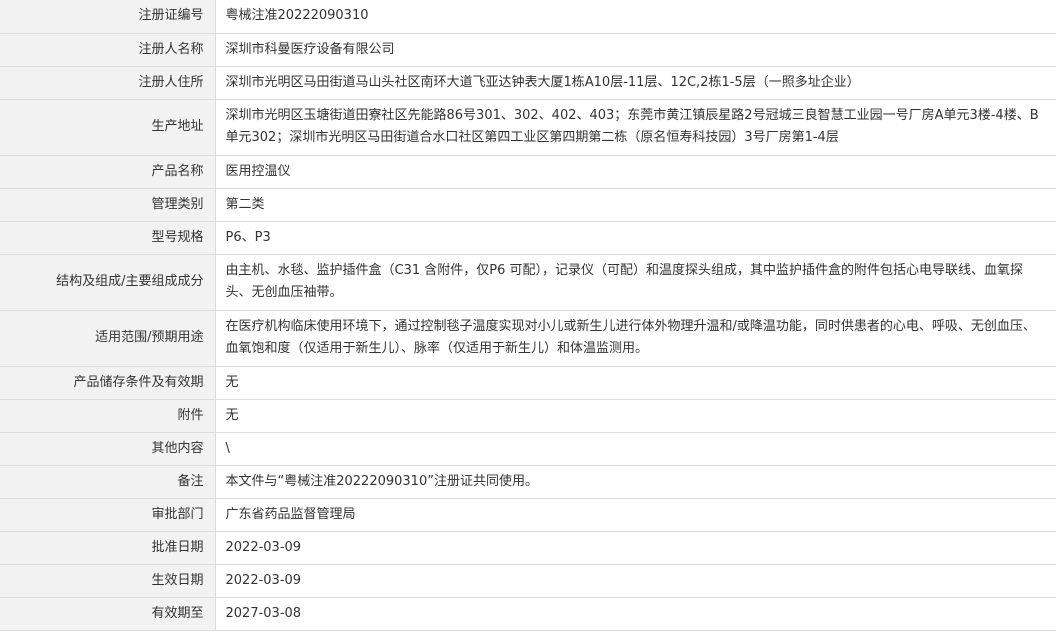  I want to click on row-product-name: 产品名称 医用控温仪, so click(528, 171).